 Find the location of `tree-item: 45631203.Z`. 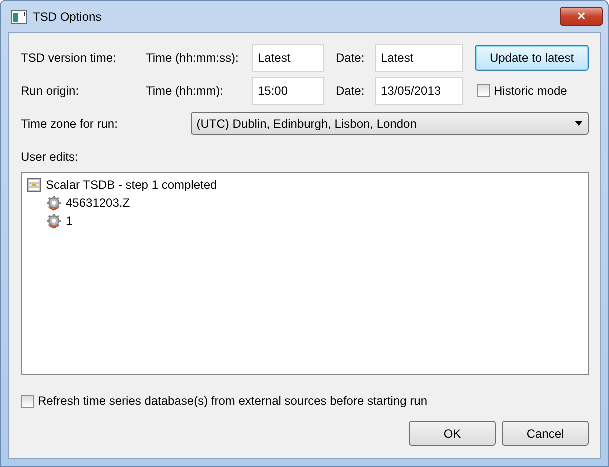

tree-item: 45631203.Z is located at coordinates (315, 203).